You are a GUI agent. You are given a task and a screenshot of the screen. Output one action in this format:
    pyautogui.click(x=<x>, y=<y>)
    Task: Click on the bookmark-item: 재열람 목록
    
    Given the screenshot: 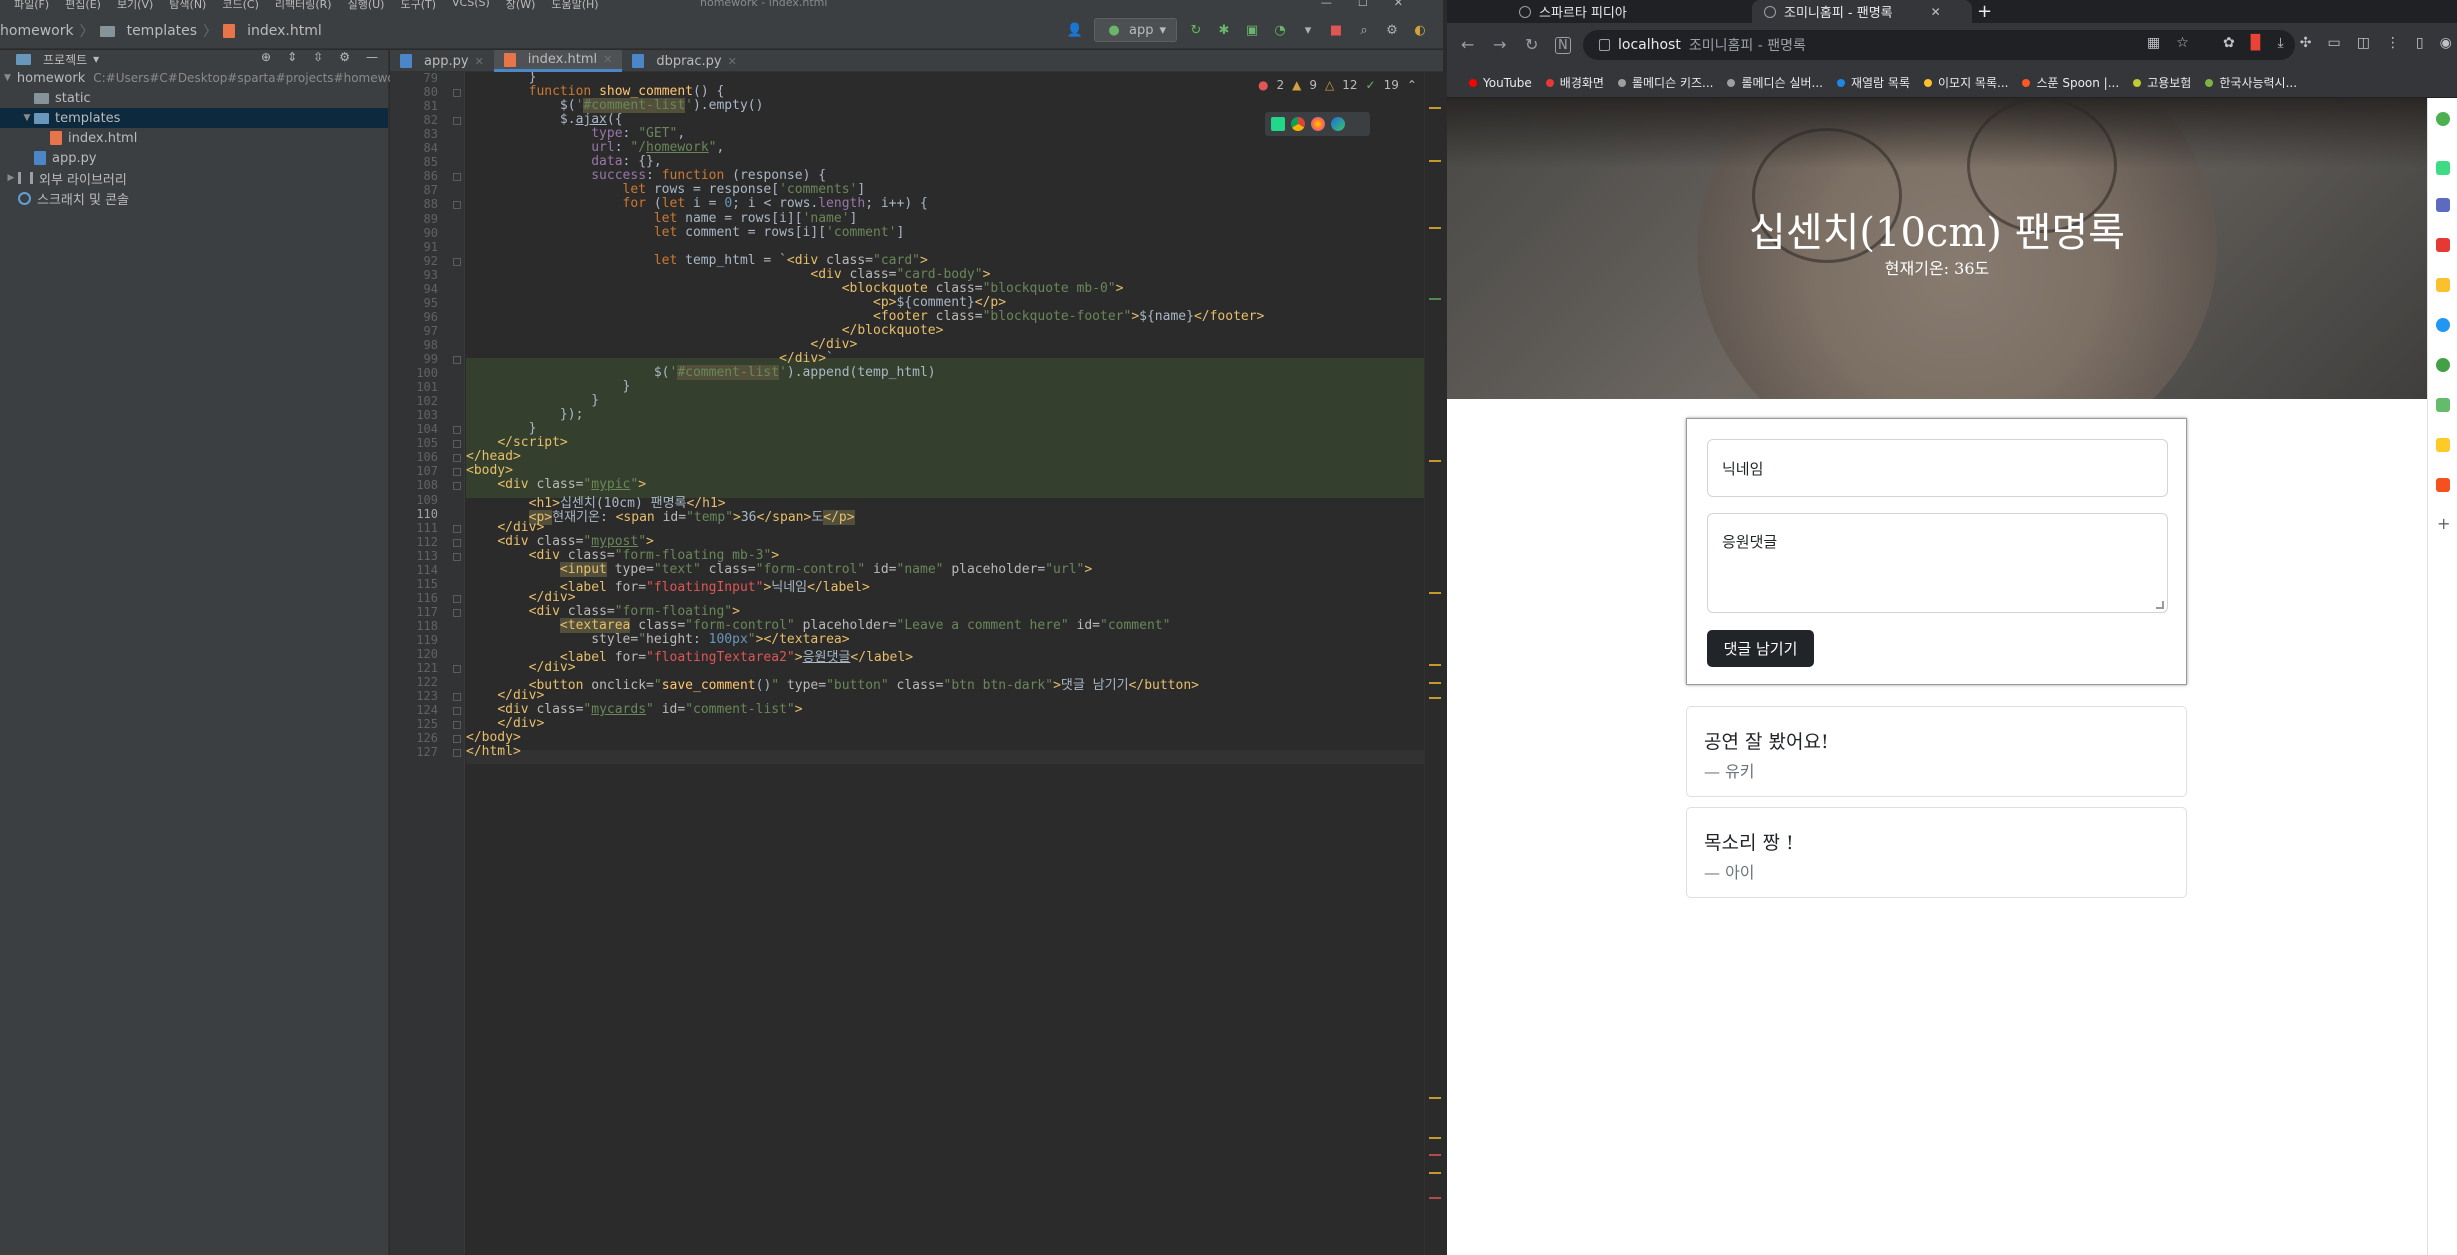 What is the action you would take?
    pyautogui.click(x=1873, y=82)
    